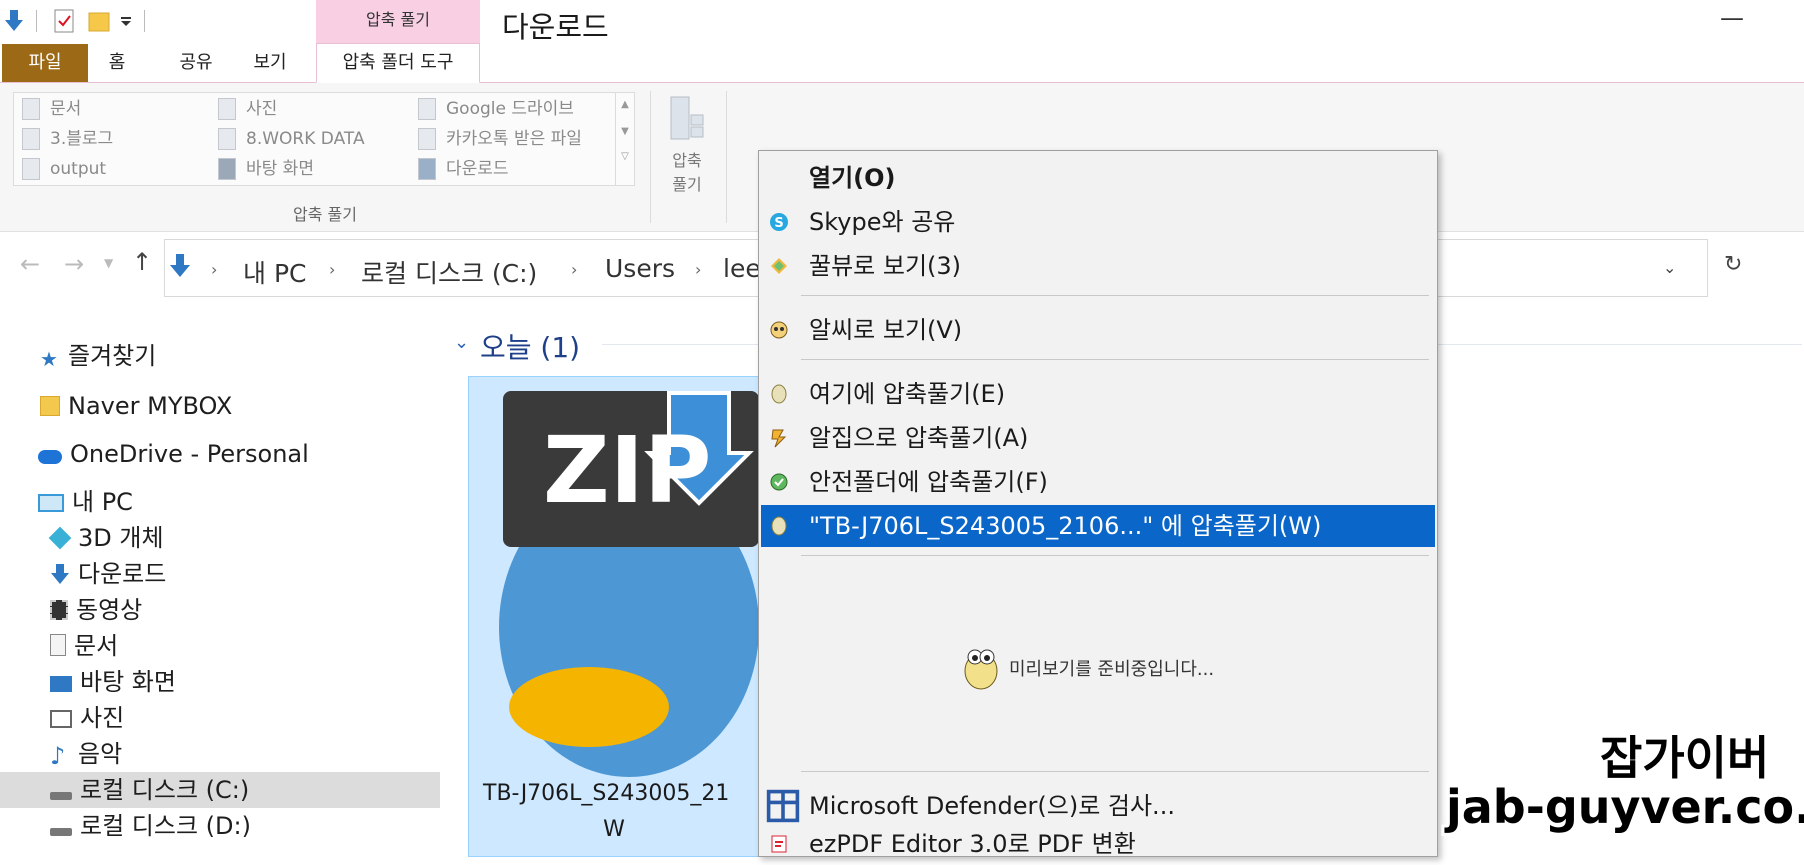 The image size is (1804, 865). I want to click on alsee-icon, so click(779, 330).